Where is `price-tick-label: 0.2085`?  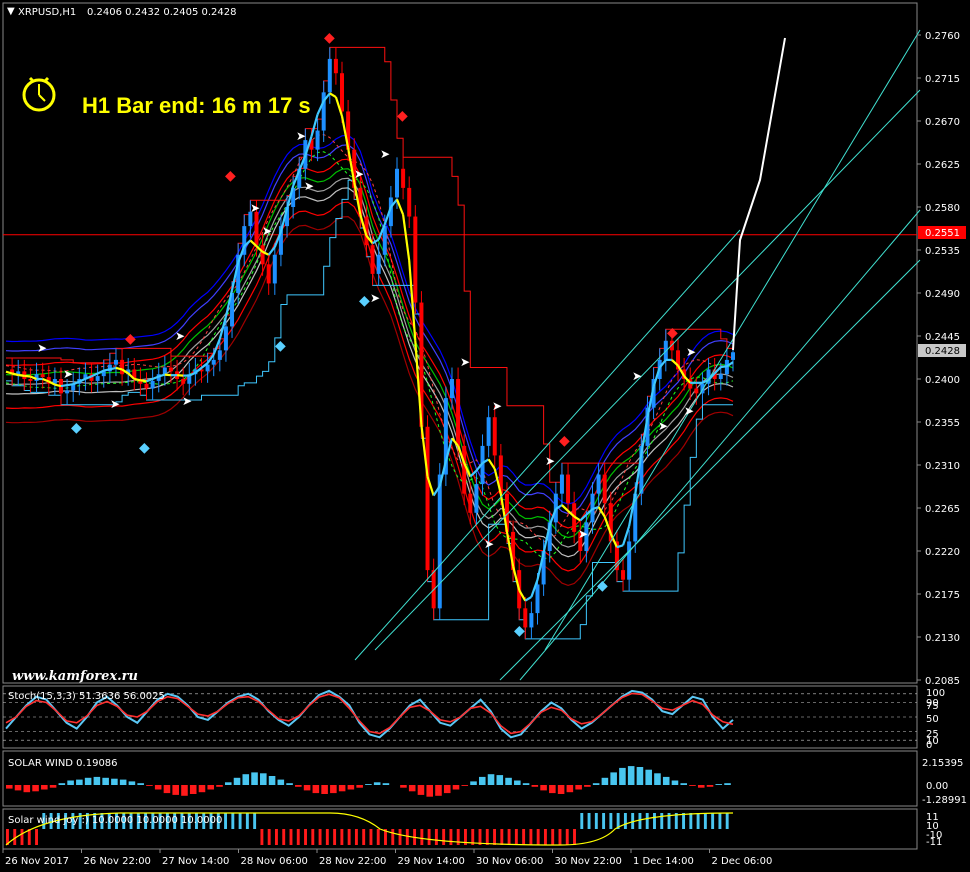
price-tick-label: 0.2085 is located at coordinates (942, 681).